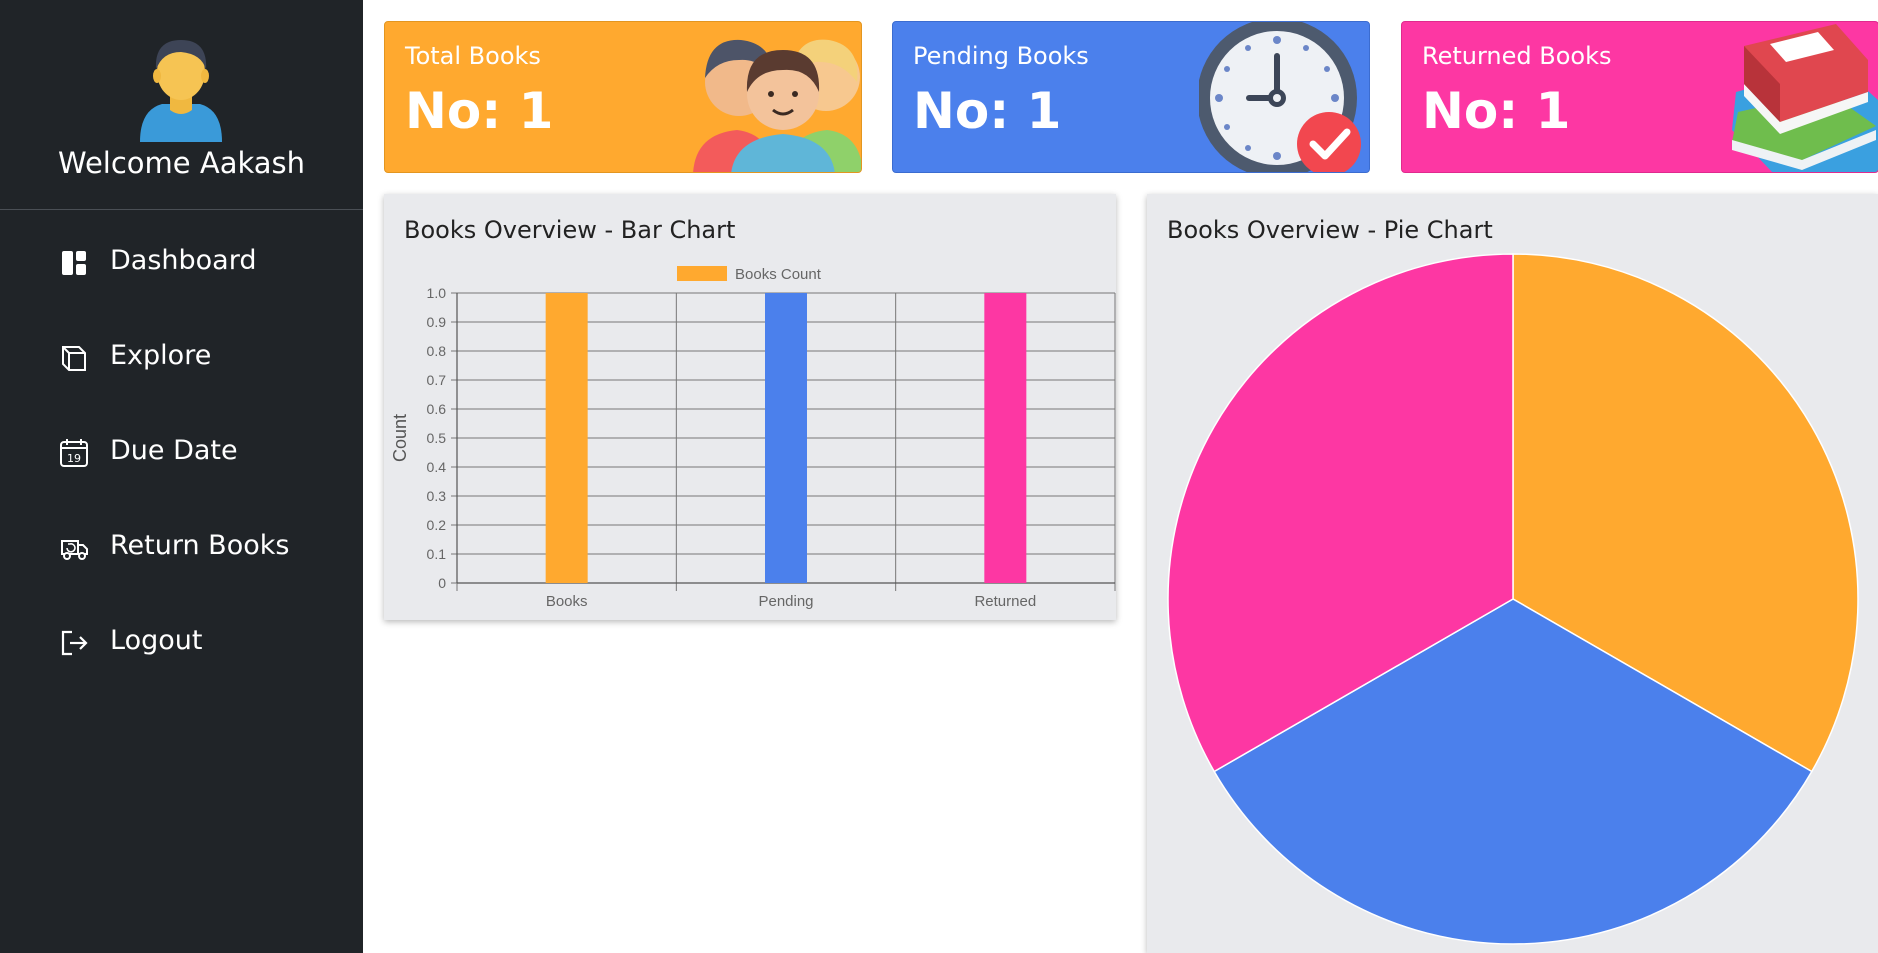  I want to click on welcome-text: Welcome Aakash, so click(181, 163).